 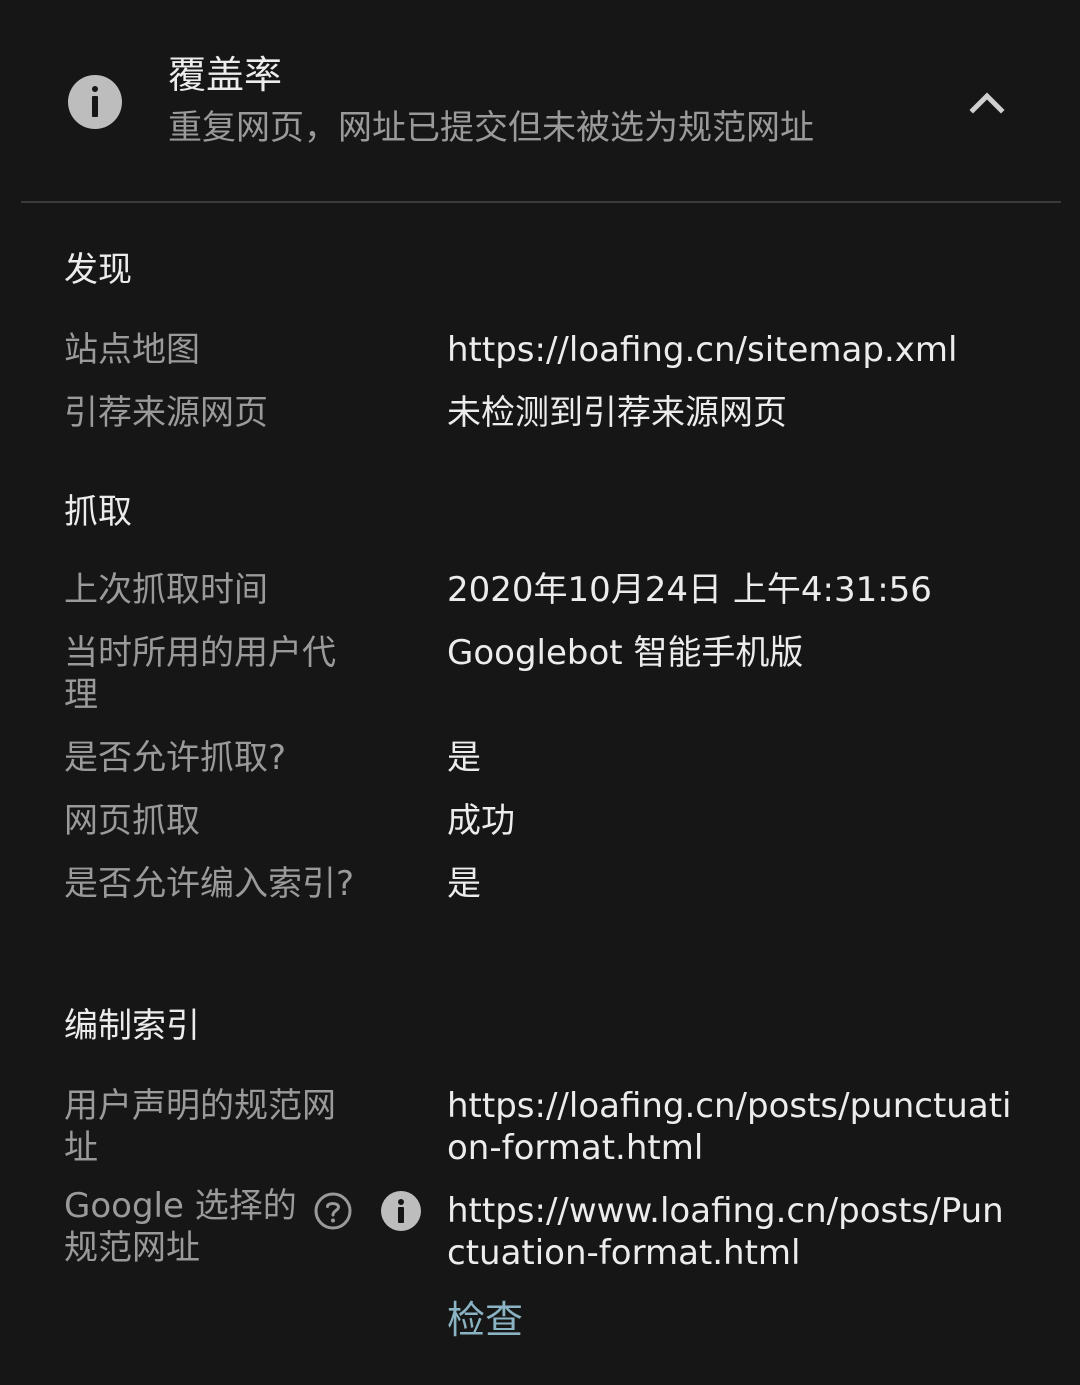 I want to click on value-page-fetch: 成功, so click(x=481, y=821).